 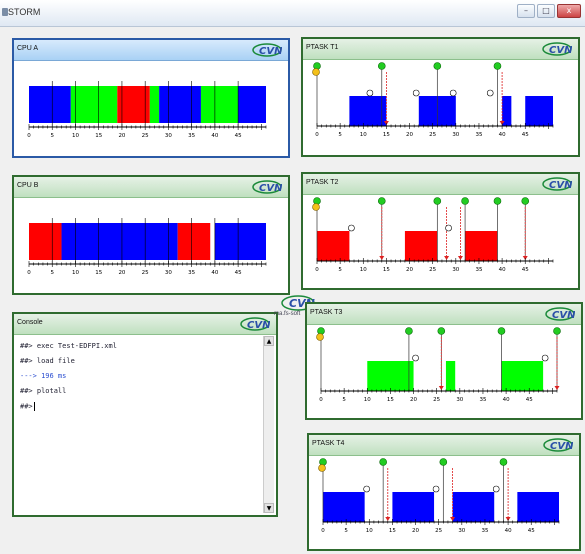 I want to click on scroll-up-icon: ▲, so click(x=269, y=341).